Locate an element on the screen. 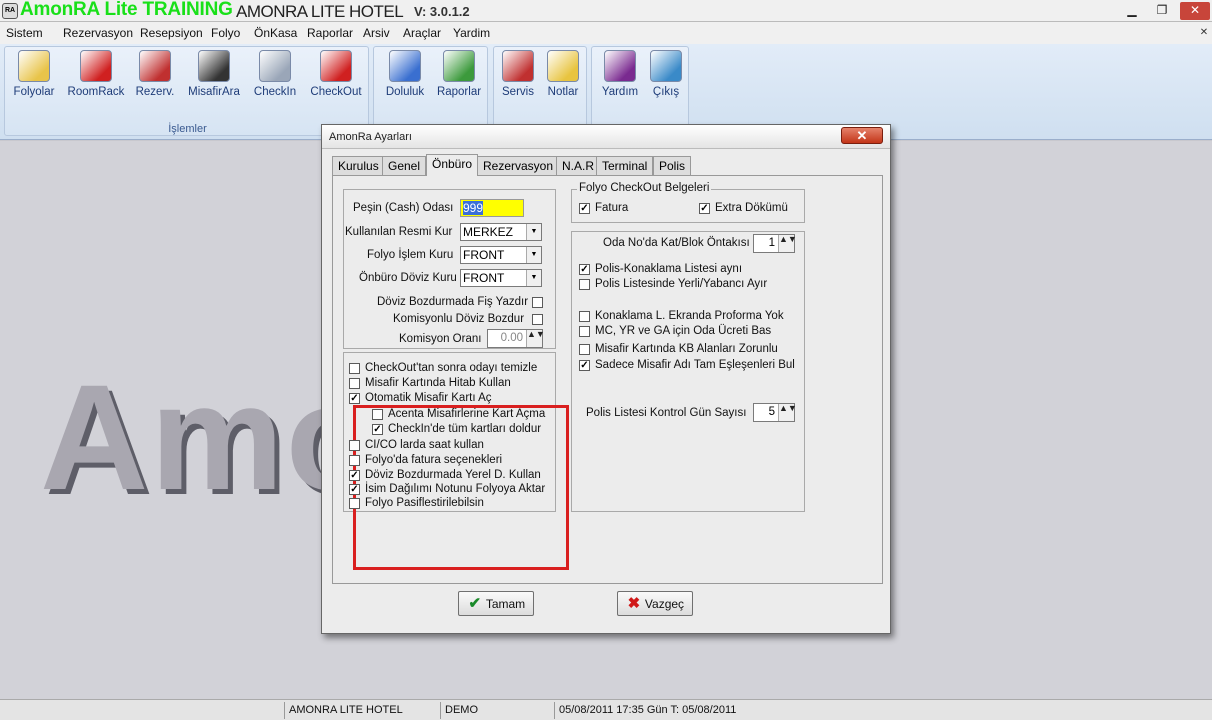  frontoffice-rate-label: Önbüro Döviz Kuru is located at coordinates (408, 278).